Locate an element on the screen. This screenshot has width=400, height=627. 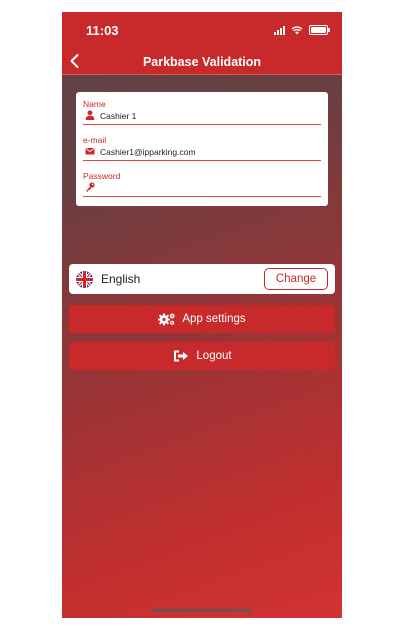
key-icon is located at coordinates (90, 187).